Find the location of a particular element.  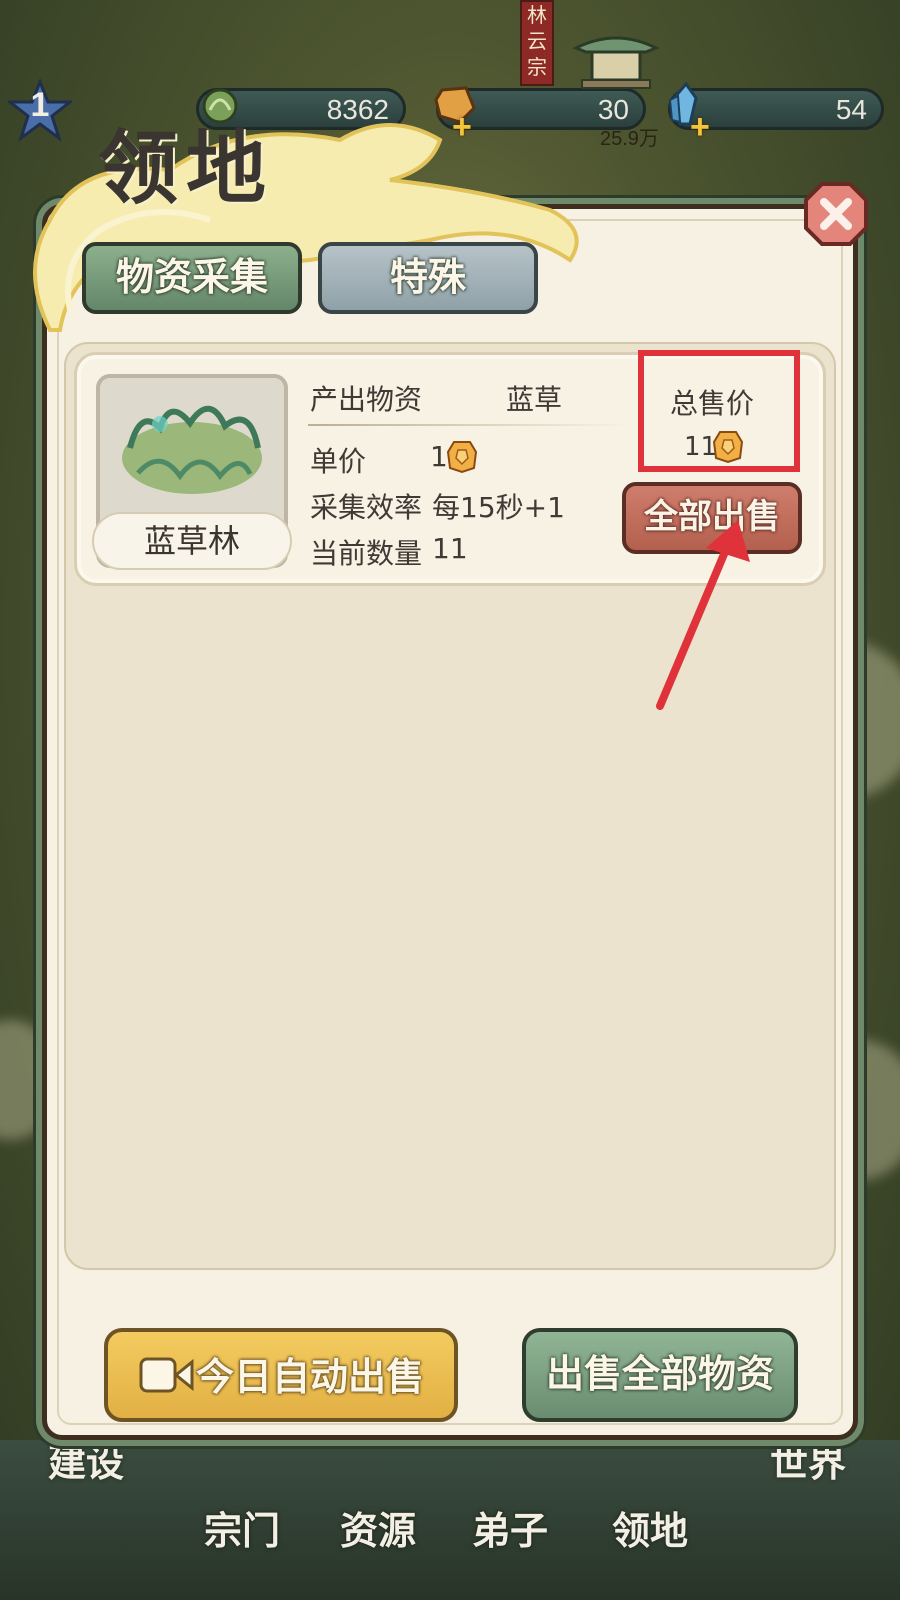

quantity-value: 11 is located at coordinates (450, 548).